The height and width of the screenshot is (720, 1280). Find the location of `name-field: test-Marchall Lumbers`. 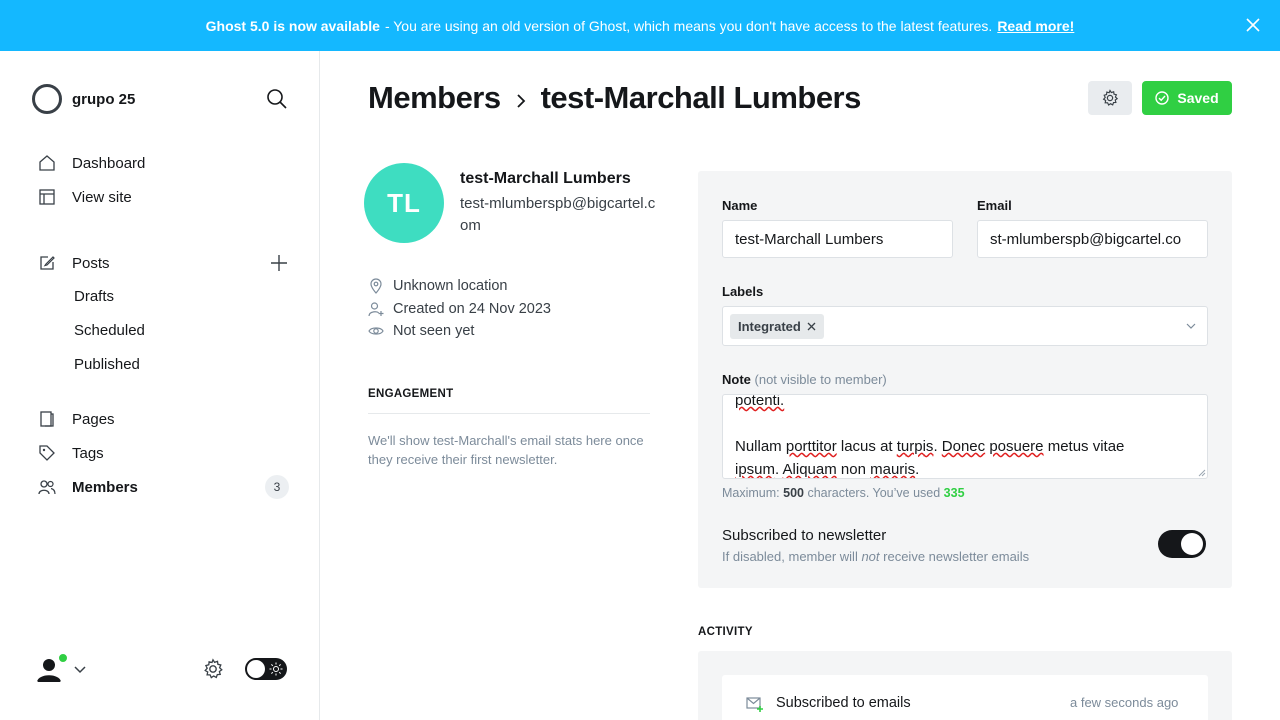

name-field: test-Marchall Lumbers is located at coordinates (837, 239).